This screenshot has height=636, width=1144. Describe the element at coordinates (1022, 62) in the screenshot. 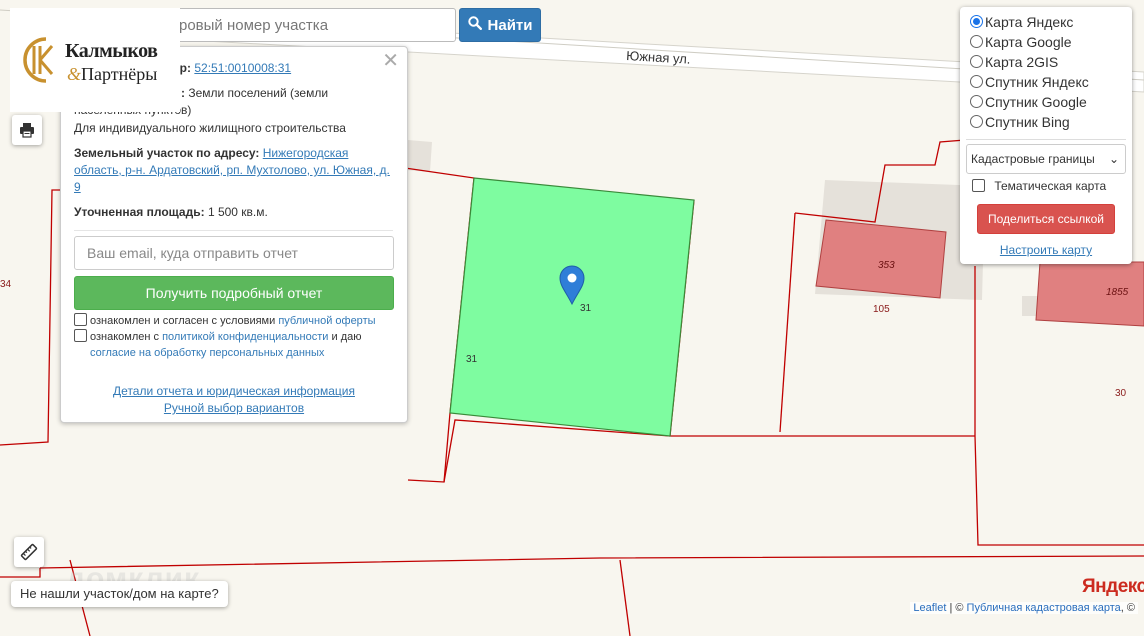

I see `layer-option-label: Карта 2GIS` at that location.